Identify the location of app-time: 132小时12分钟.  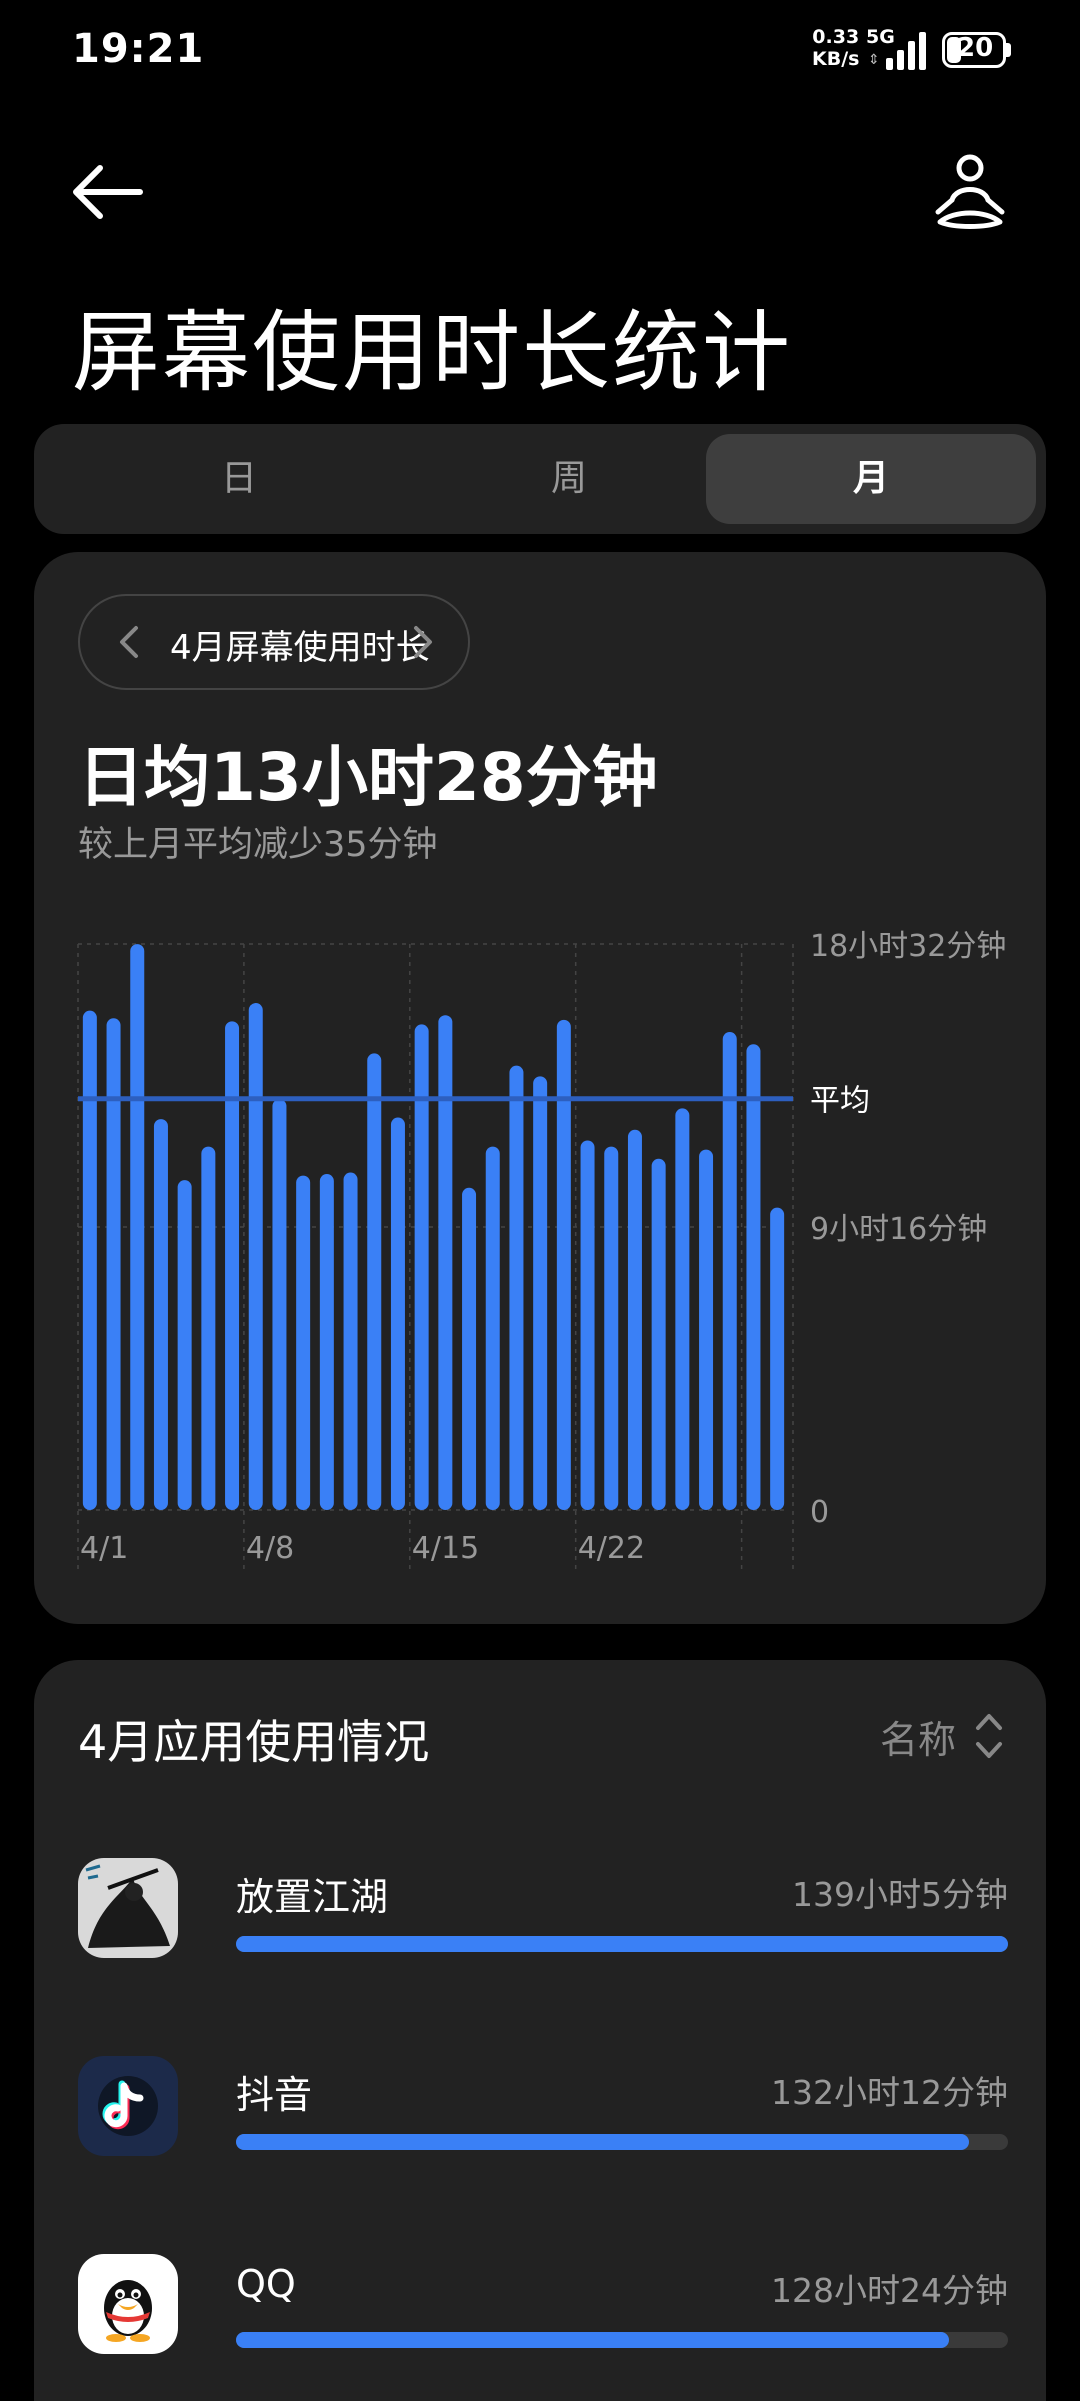
(889, 2092).